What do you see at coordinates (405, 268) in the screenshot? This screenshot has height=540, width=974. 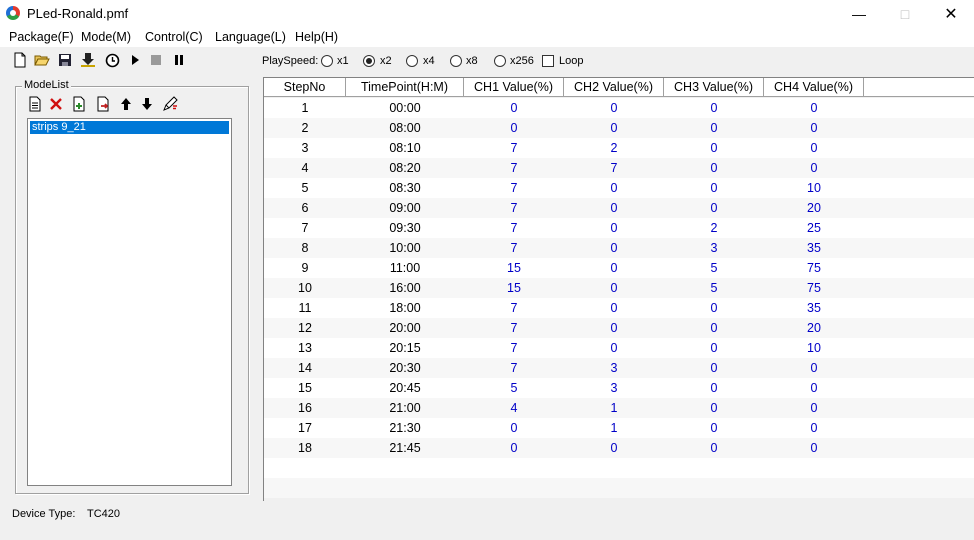 I see `cell-timepoint: 11:00` at bounding box center [405, 268].